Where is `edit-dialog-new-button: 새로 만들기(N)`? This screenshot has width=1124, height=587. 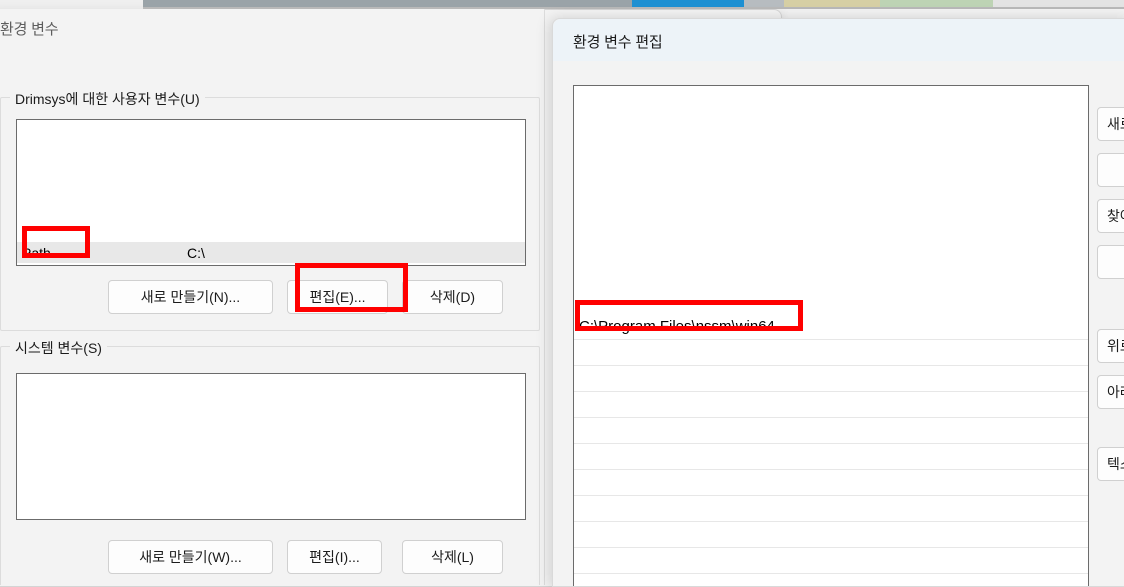 edit-dialog-new-button: 새로 만들기(N) is located at coordinates (1110, 124).